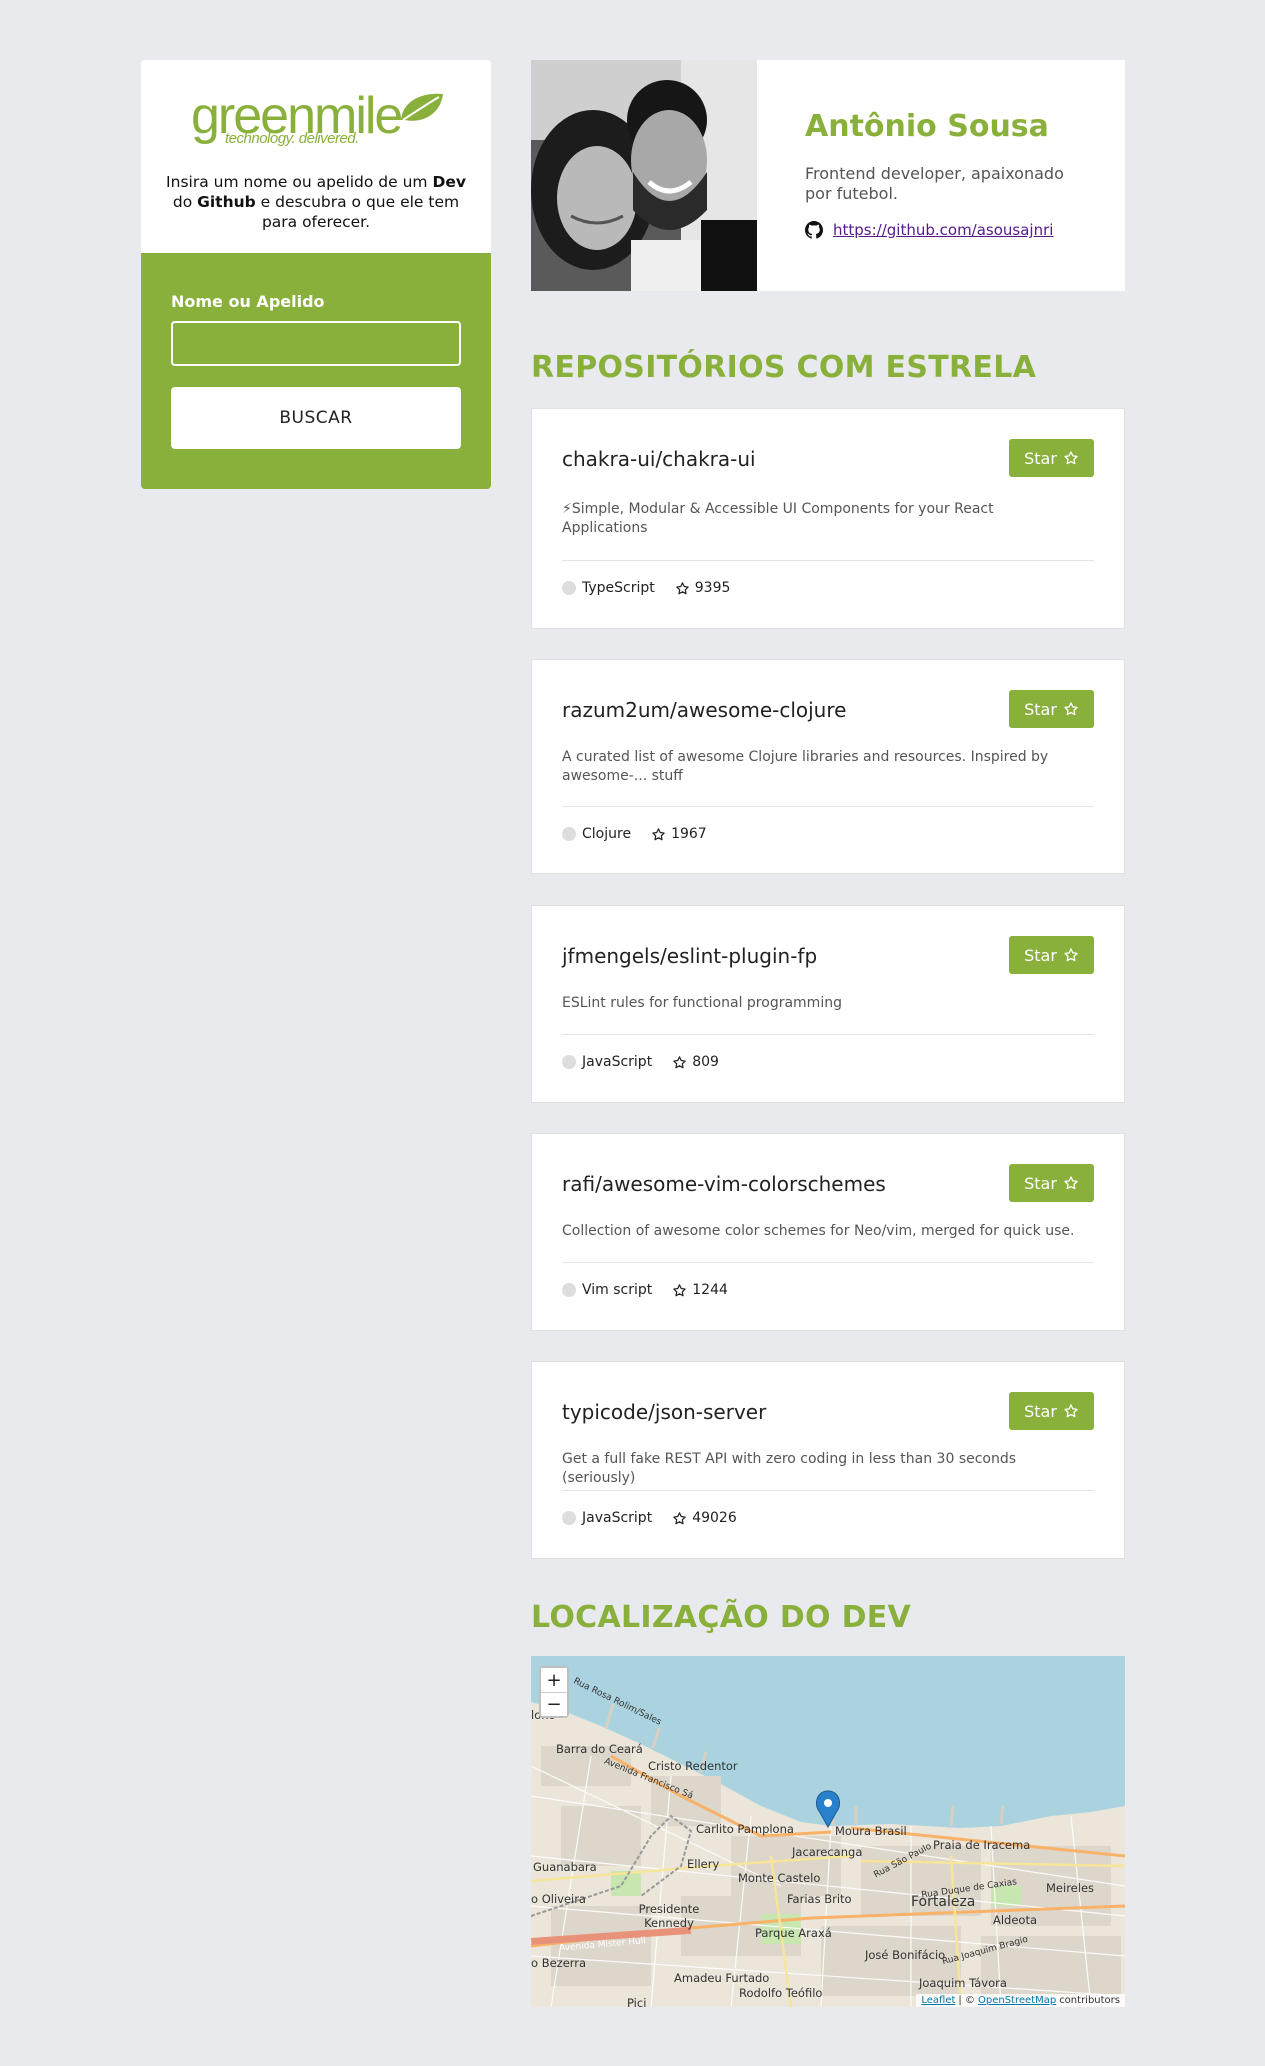  What do you see at coordinates (299, 182) in the screenshot?
I see `intro-part: Insira um nome ou apelido de um` at bounding box center [299, 182].